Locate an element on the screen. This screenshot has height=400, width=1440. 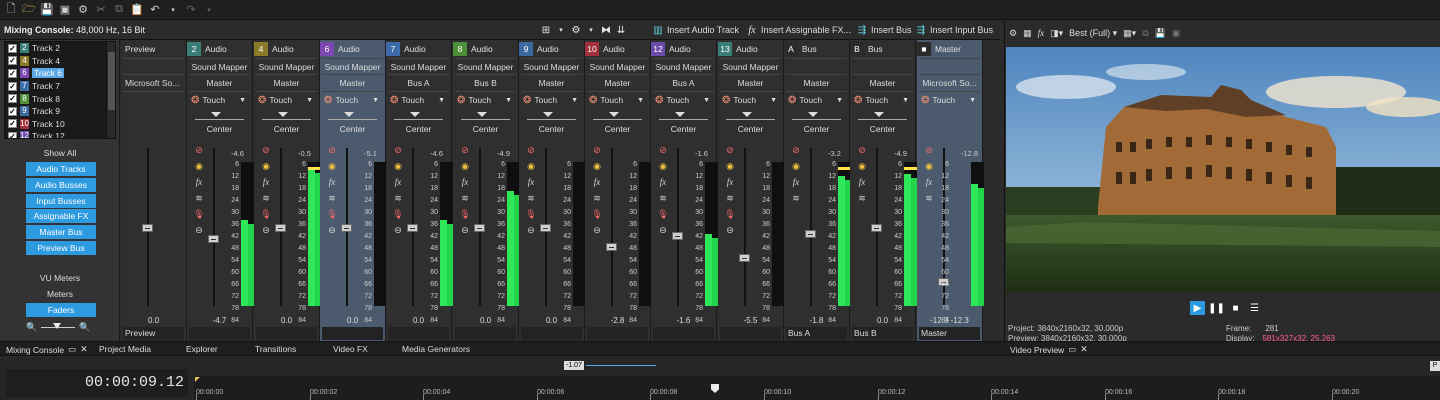
insert-bus-button: ⇶ Insert Bus is located at coordinates (884, 30).